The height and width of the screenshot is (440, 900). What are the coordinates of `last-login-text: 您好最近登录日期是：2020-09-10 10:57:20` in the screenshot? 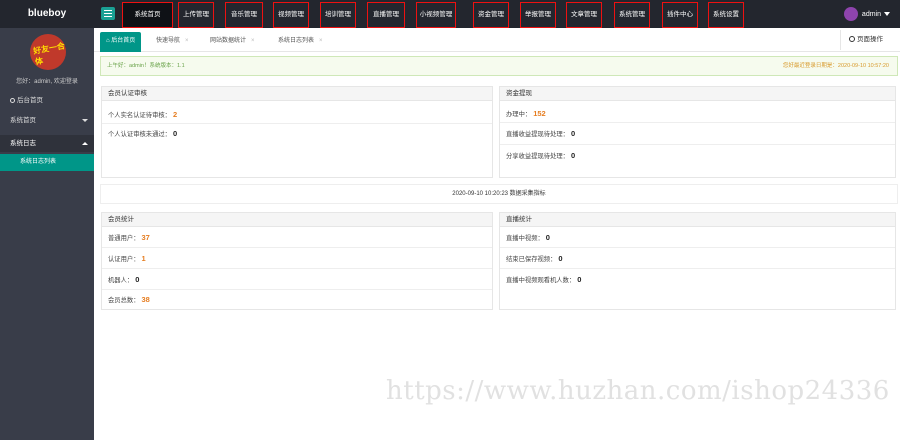 It's located at (835, 66).